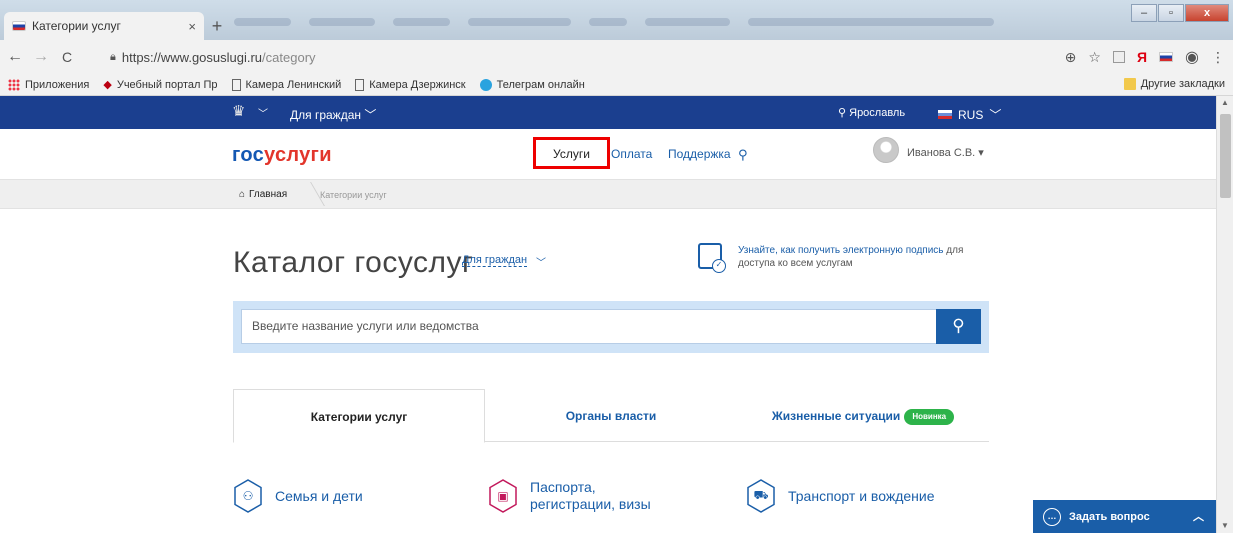 Image resolution: width=1233 pixels, height=533 pixels. Describe the element at coordinates (590, 495) in the screenshot. I see `category-label: Паспорта, регистрации, визы` at that location.